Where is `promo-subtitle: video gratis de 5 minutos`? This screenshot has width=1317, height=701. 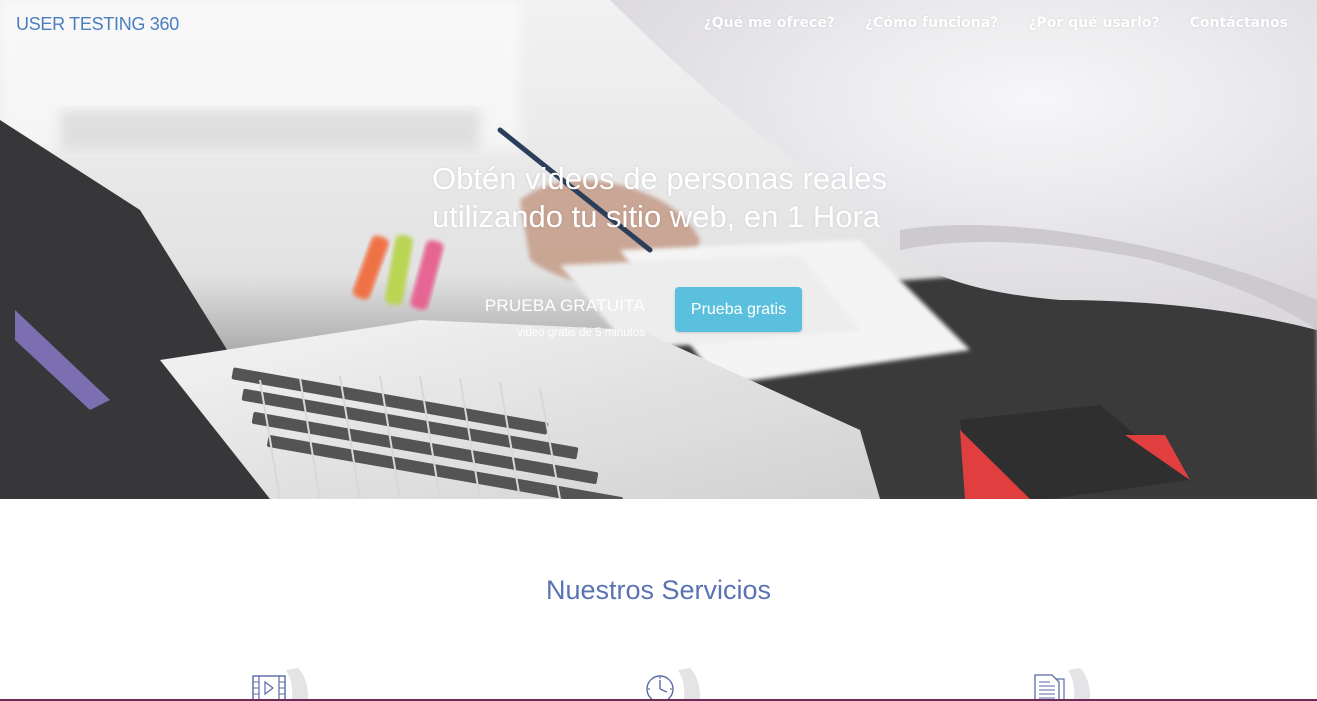
promo-subtitle: video gratis de 5 minutos is located at coordinates (581, 333).